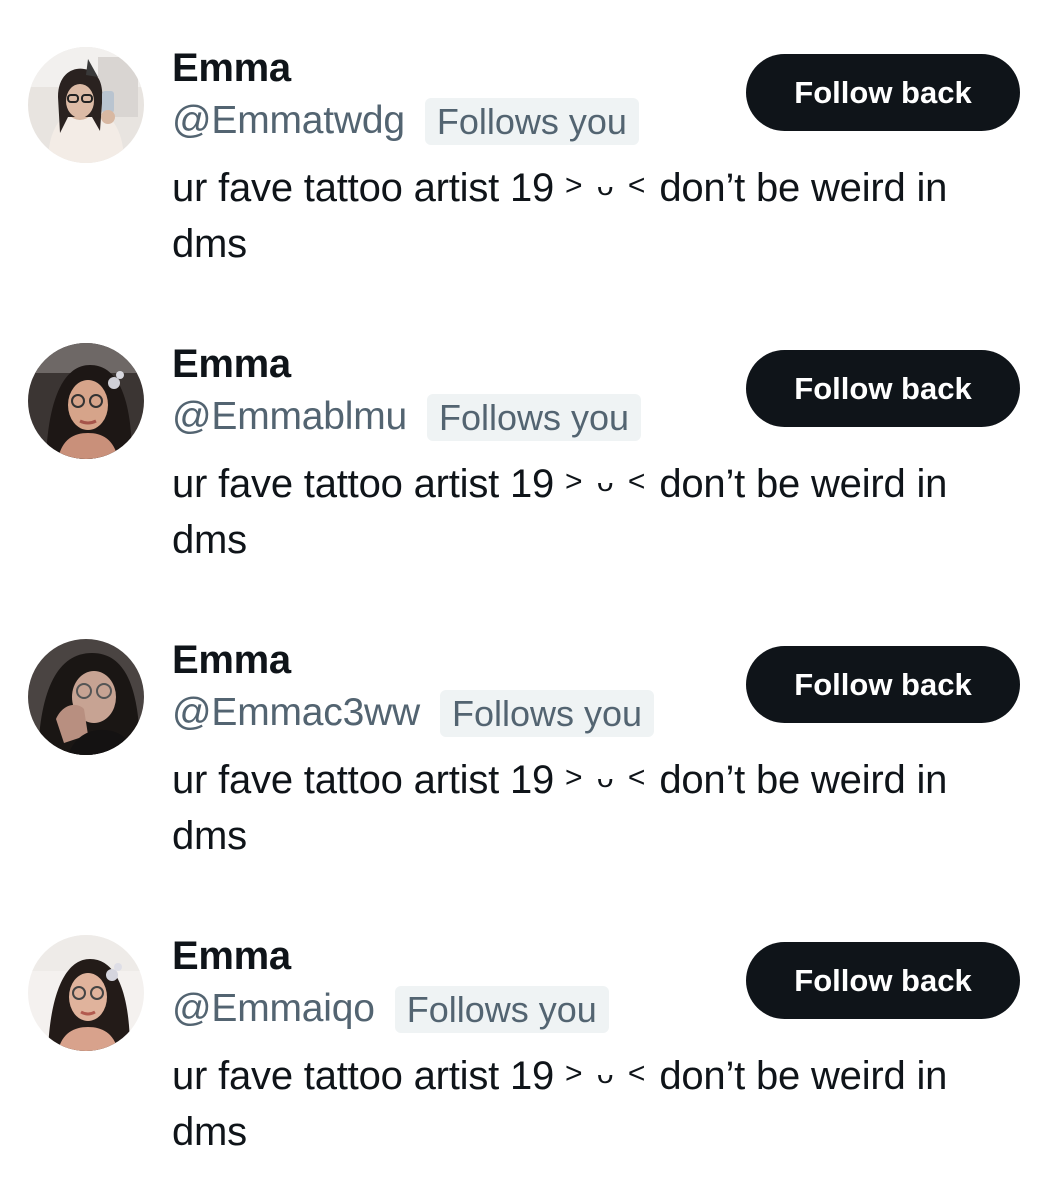 Image resolution: width=1042 pixels, height=1200 pixels. I want to click on handle-line: @Emmatwdg Follows you, so click(405, 121).